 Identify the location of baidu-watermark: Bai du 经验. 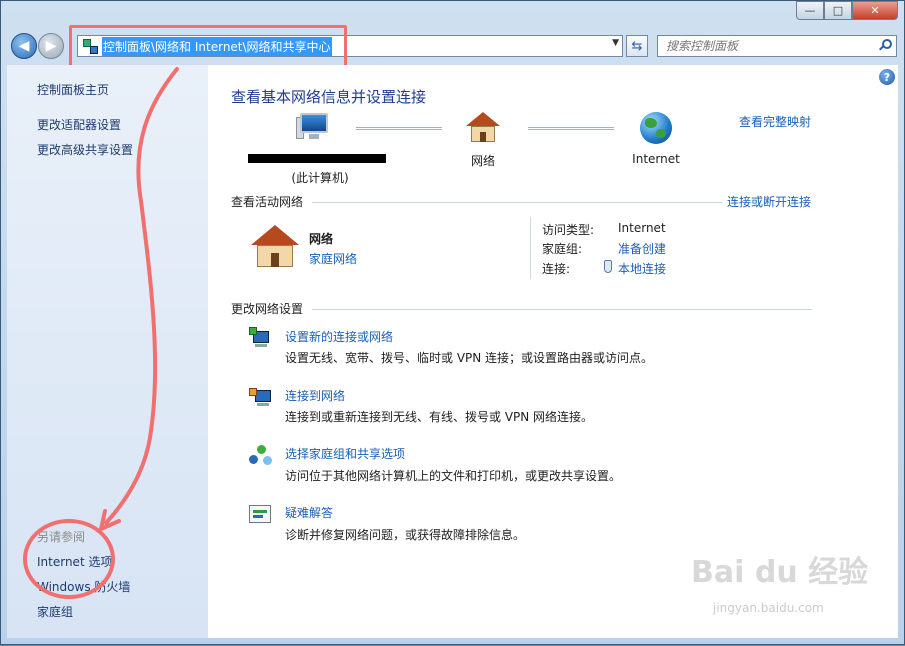
(780, 572).